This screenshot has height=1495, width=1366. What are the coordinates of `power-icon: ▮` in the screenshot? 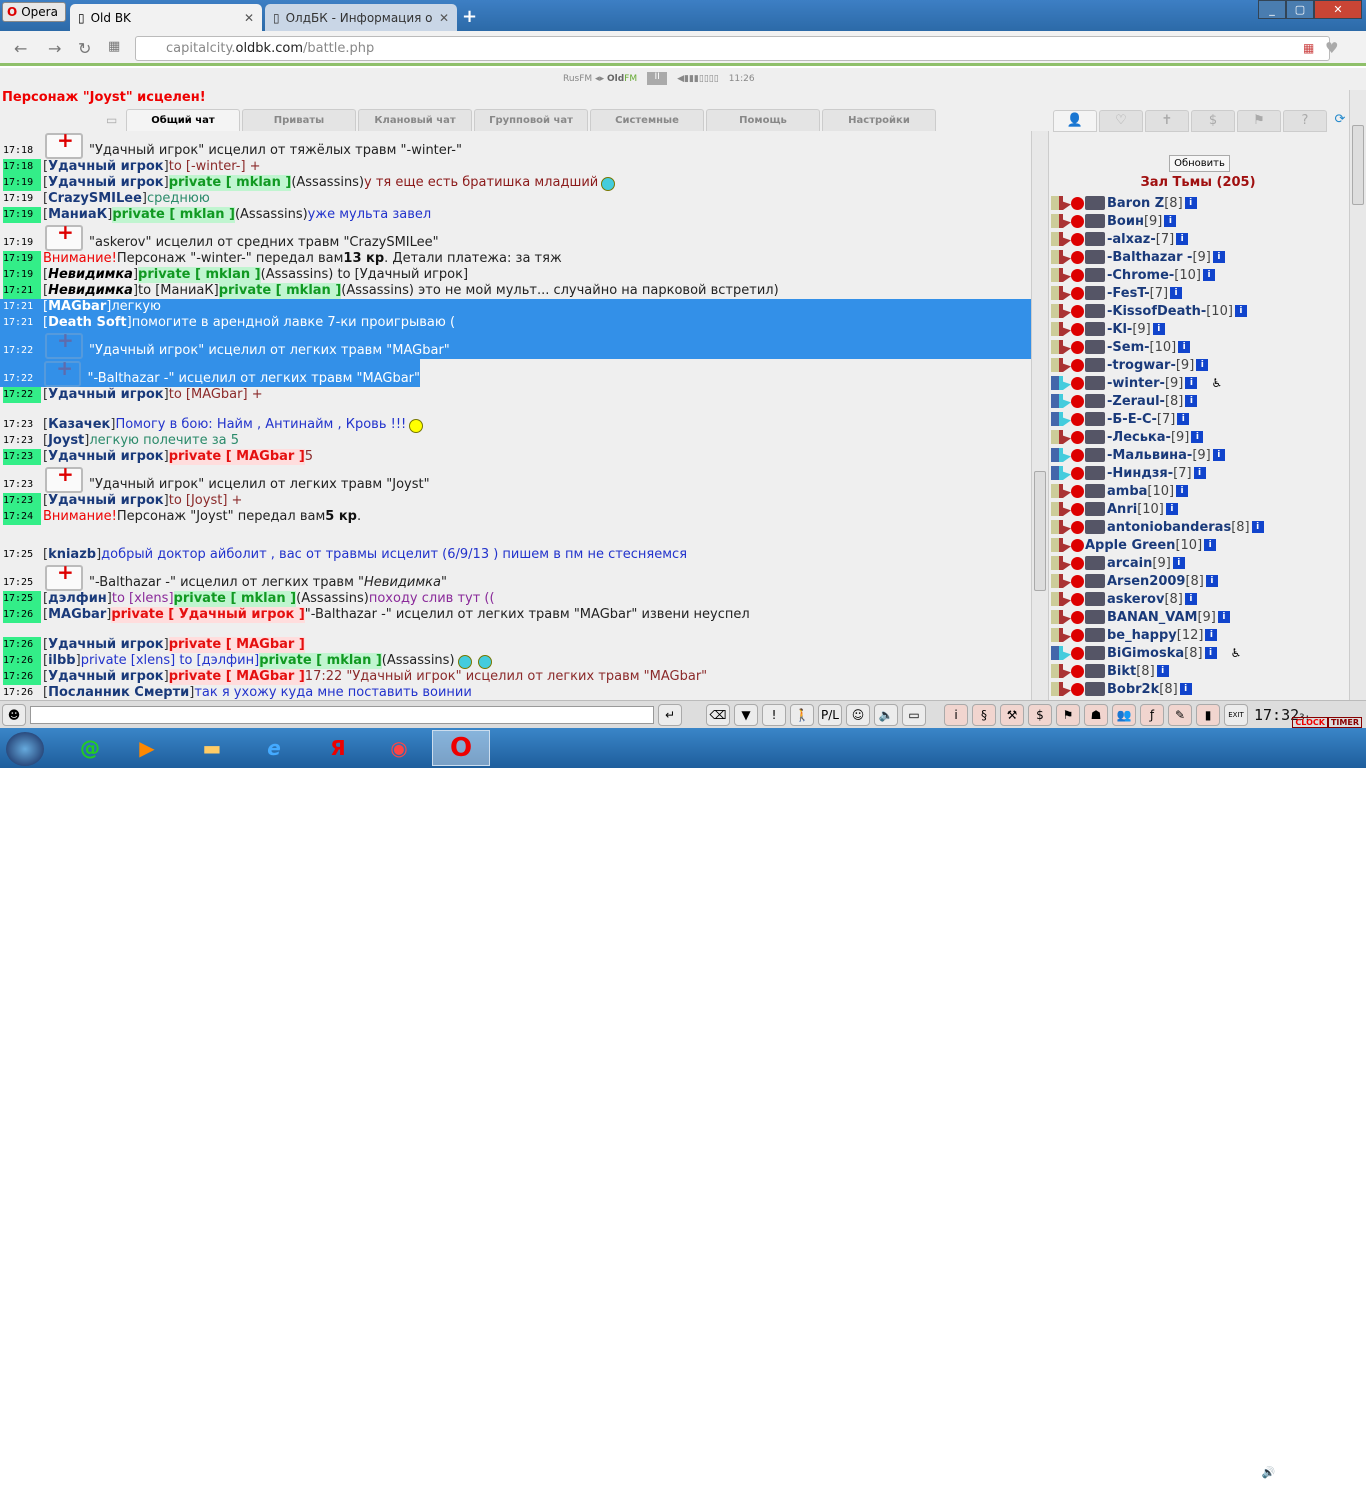 It's located at (1205, 1472).